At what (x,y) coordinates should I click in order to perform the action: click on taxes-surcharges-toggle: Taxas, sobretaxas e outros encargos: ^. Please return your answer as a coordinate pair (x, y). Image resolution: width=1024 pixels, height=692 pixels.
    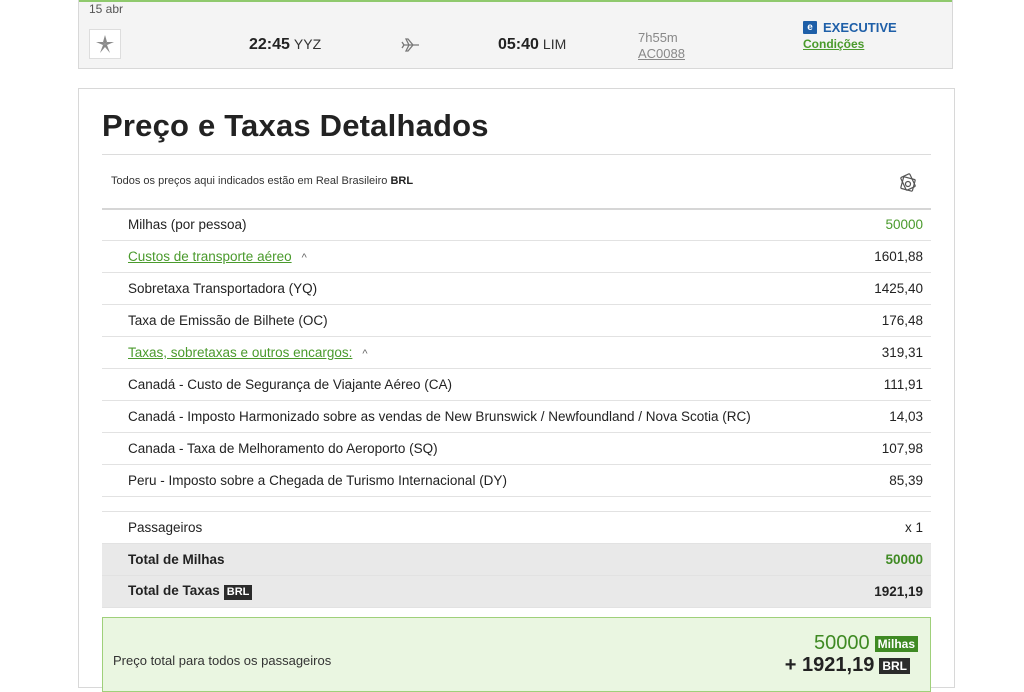
    Looking at the image, I should click on (248, 352).